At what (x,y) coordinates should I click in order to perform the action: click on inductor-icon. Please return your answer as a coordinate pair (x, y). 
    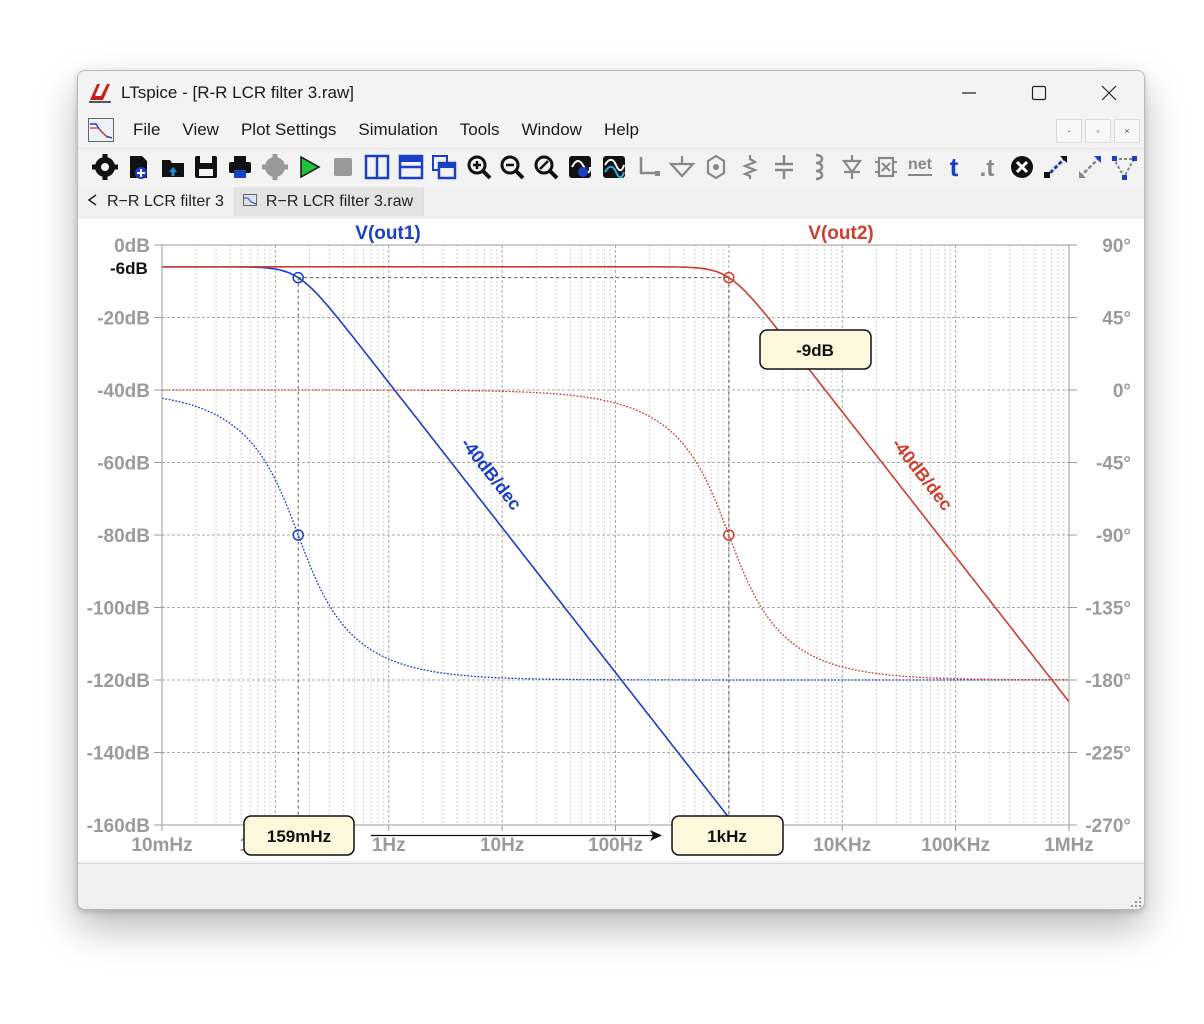
    Looking at the image, I should click on (819, 167).